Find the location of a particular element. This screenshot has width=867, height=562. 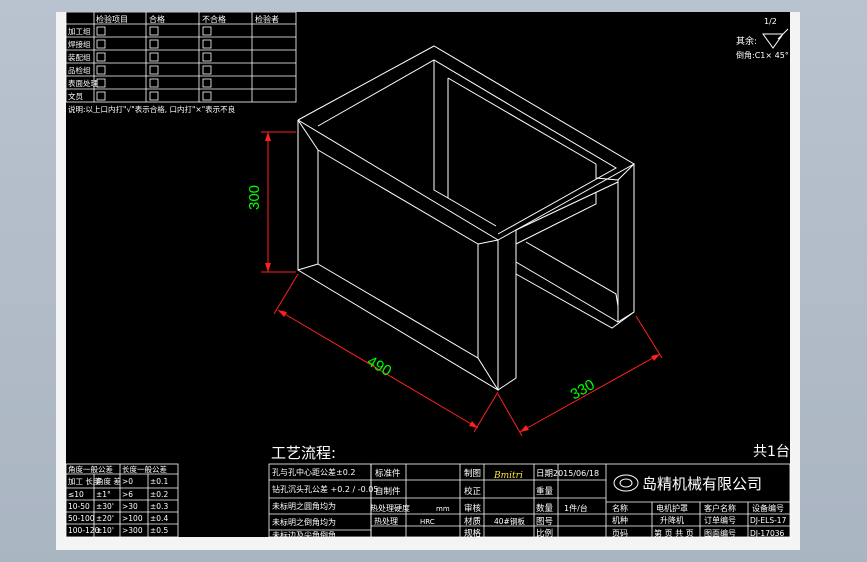

tolerance-cell: ±1° is located at coordinates (103, 494).